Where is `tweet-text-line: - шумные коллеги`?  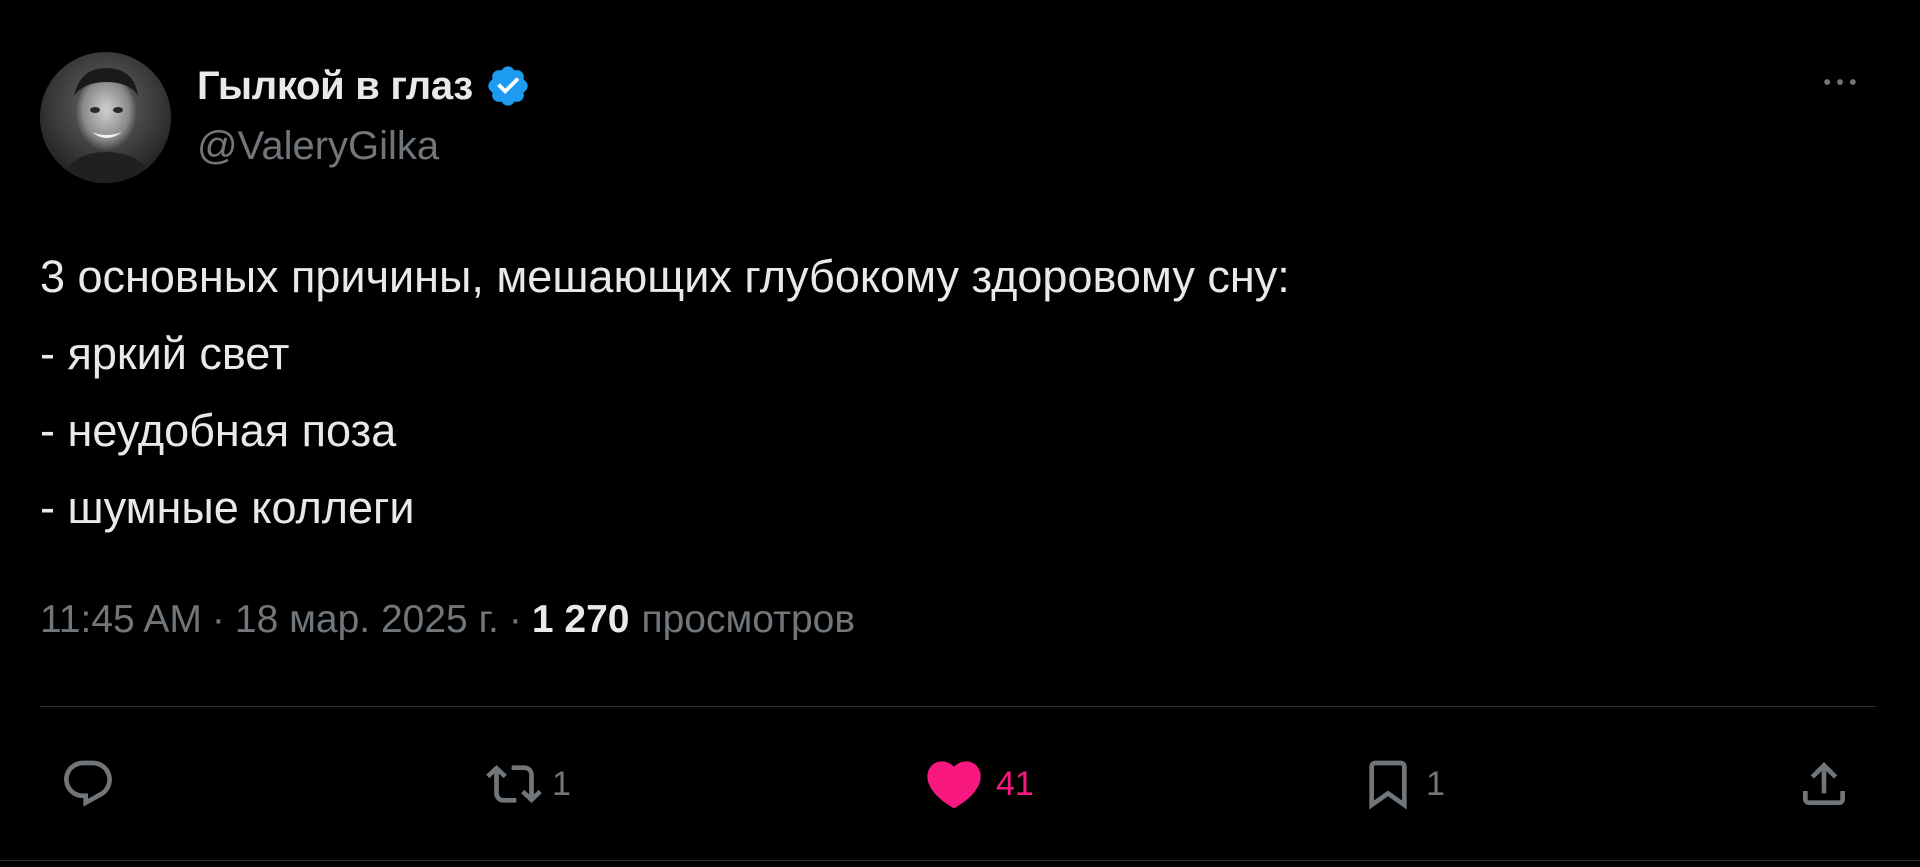
tweet-text-line: - шумные коллеги is located at coordinates (227, 507).